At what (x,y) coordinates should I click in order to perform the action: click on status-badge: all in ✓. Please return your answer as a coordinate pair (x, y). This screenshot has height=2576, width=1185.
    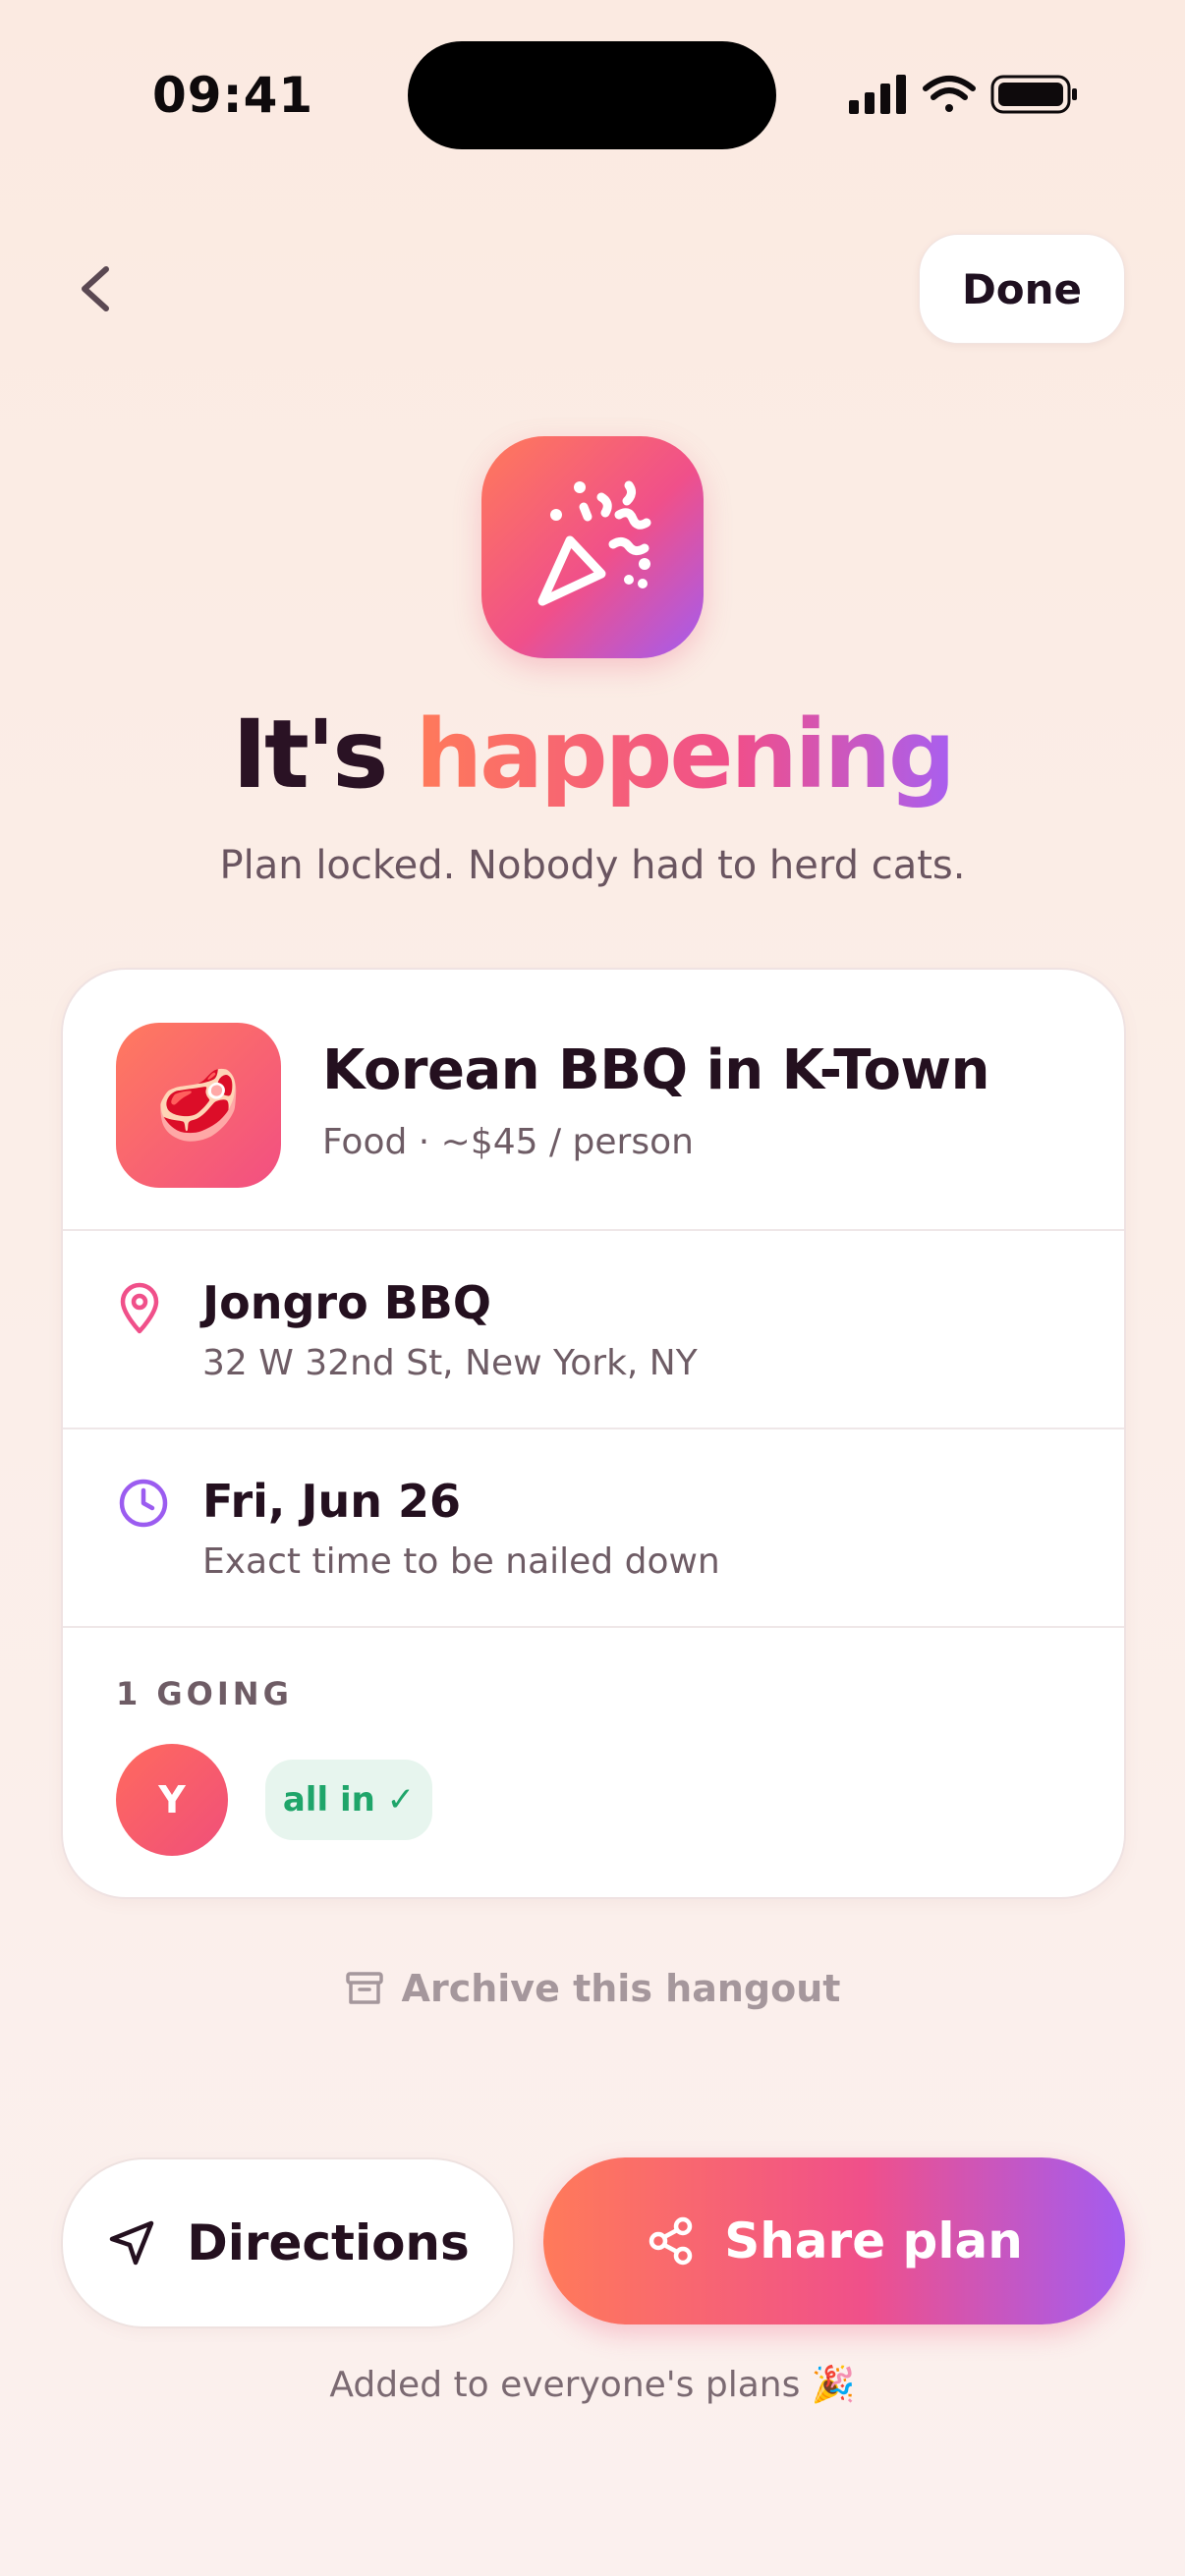
    Looking at the image, I should click on (349, 1800).